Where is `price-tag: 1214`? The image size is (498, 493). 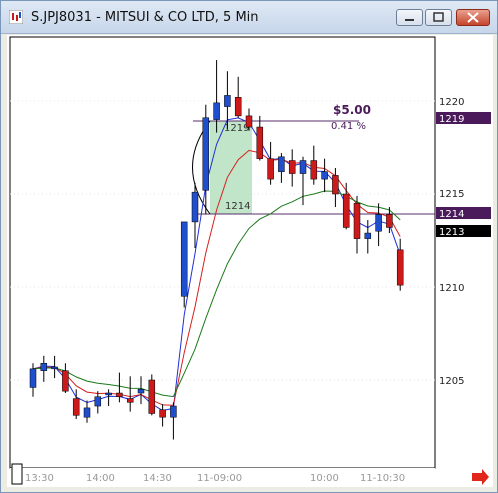 price-tag: 1214 is located at coordinates (463, 213).